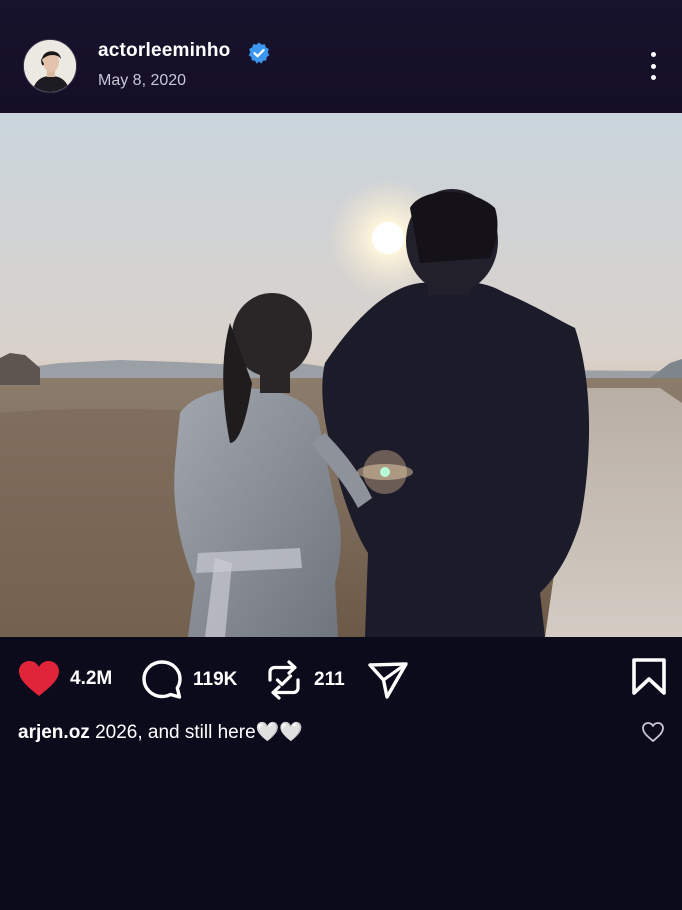 The width and height of the screenshot is (682, 910). I want to click on comment-count: 119K, so click(215, 679).